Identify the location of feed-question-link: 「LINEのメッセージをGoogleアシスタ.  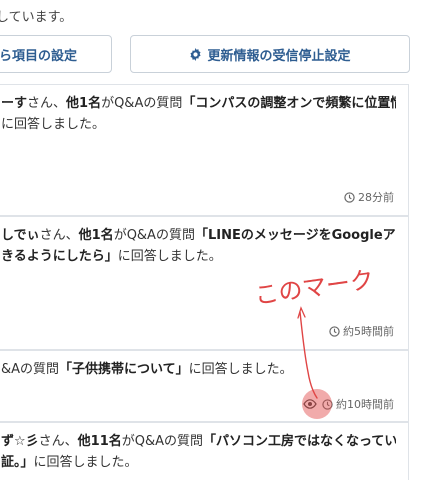
(295, 235).